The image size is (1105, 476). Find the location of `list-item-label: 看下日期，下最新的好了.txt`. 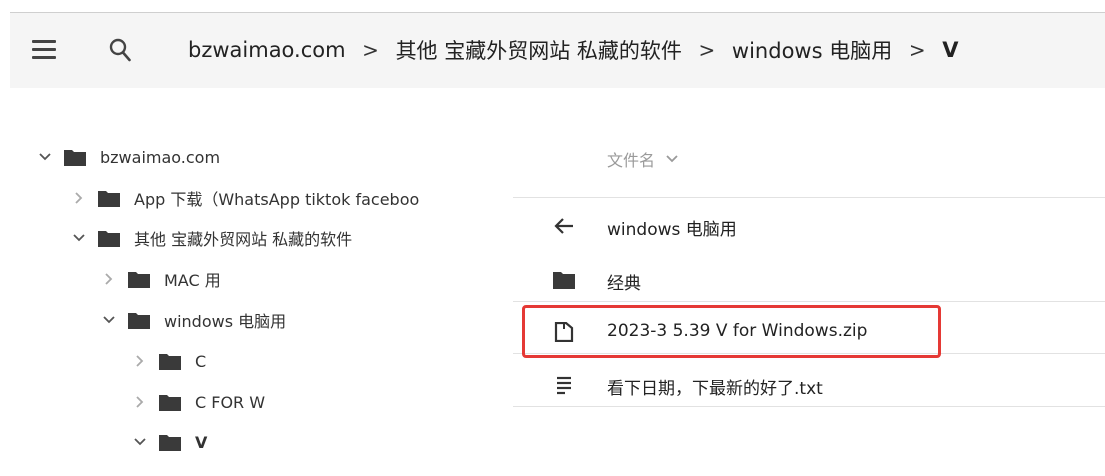

list-item-label: 看下日期，下最新的好了.txt is located at coordinates (715, 389).